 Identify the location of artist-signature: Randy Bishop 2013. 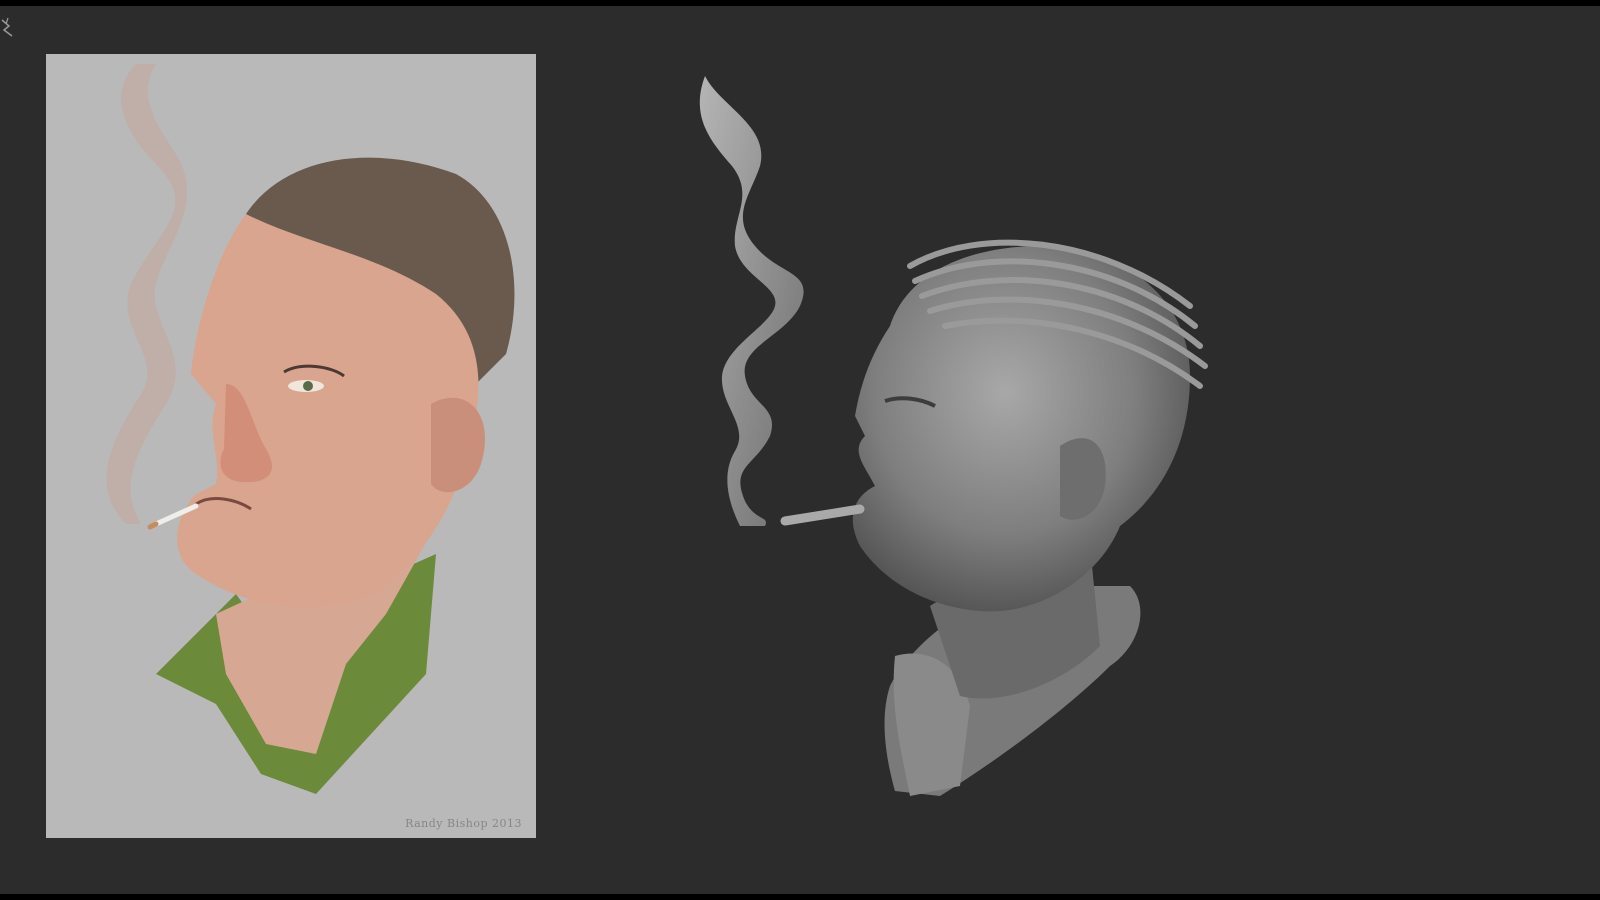
(463, 823).